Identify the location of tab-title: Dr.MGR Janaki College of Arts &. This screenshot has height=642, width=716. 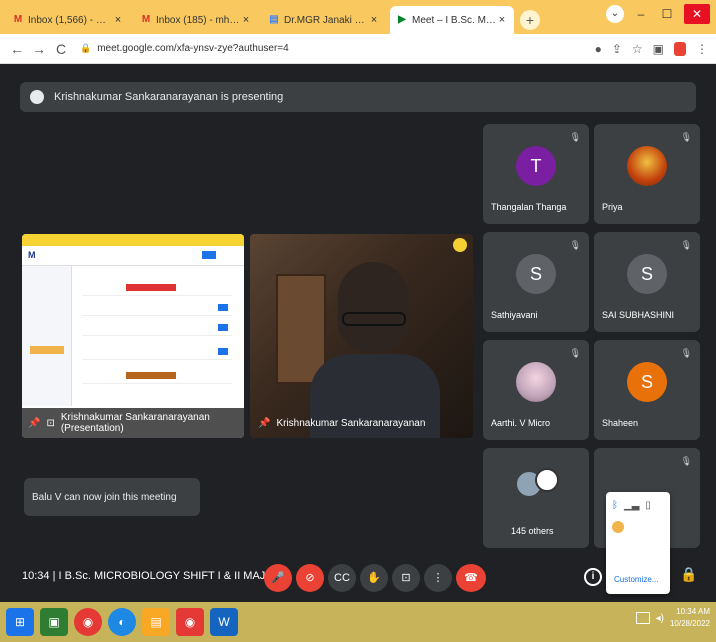
(326, 20).